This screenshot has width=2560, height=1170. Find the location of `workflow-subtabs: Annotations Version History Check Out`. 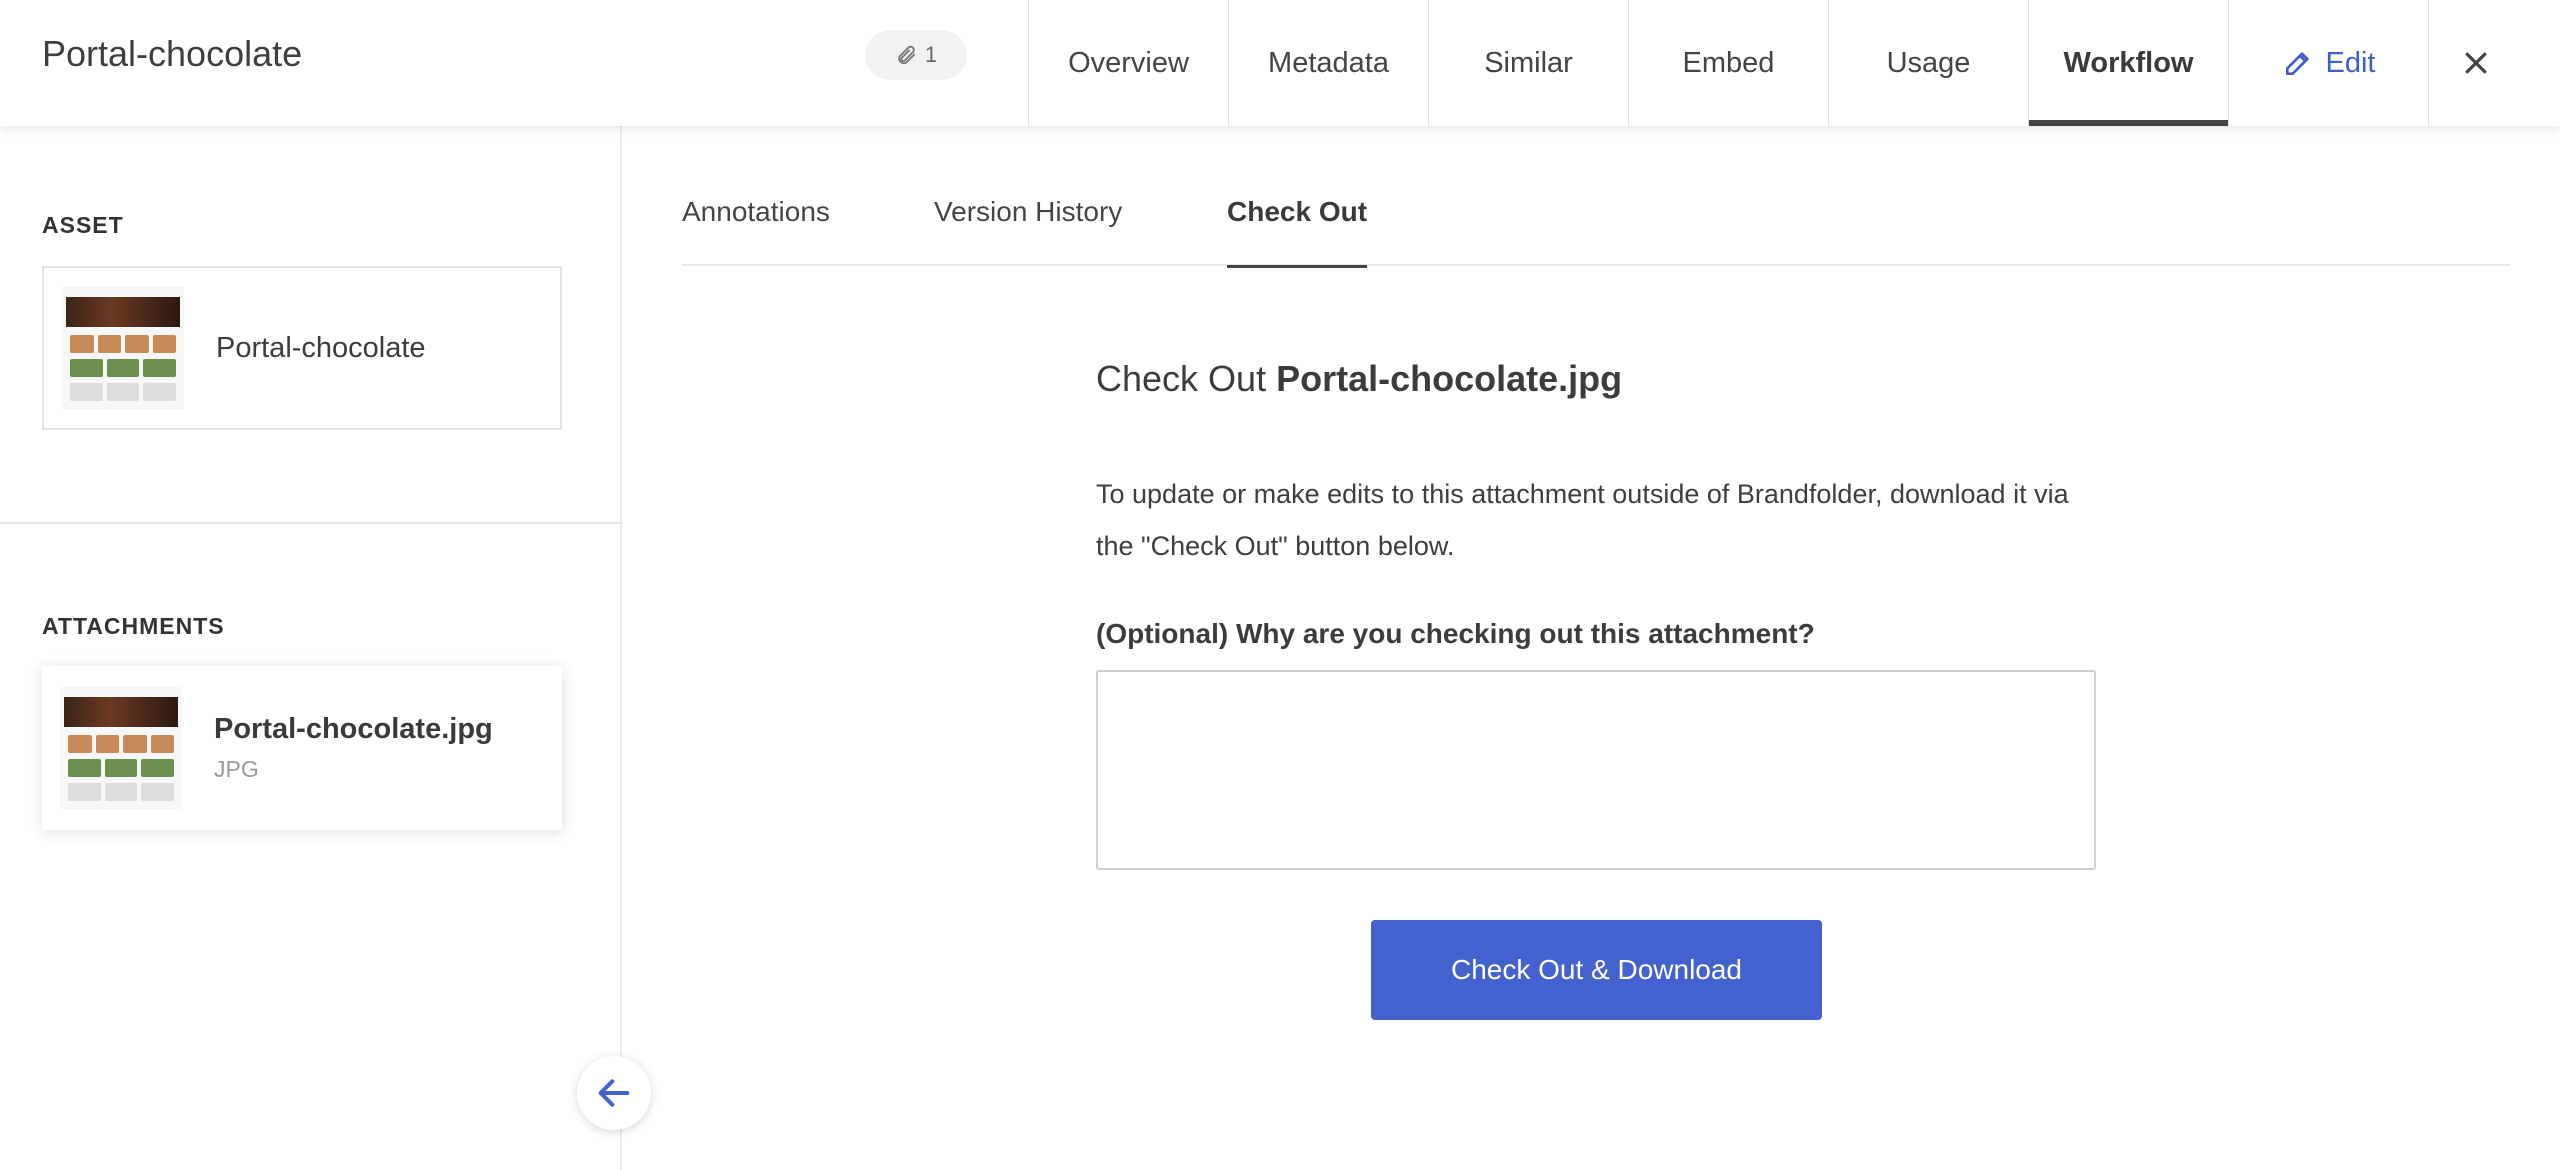

workflow-subtabs: Annotations Version History Check Out is located at coordinates (1596, 197).